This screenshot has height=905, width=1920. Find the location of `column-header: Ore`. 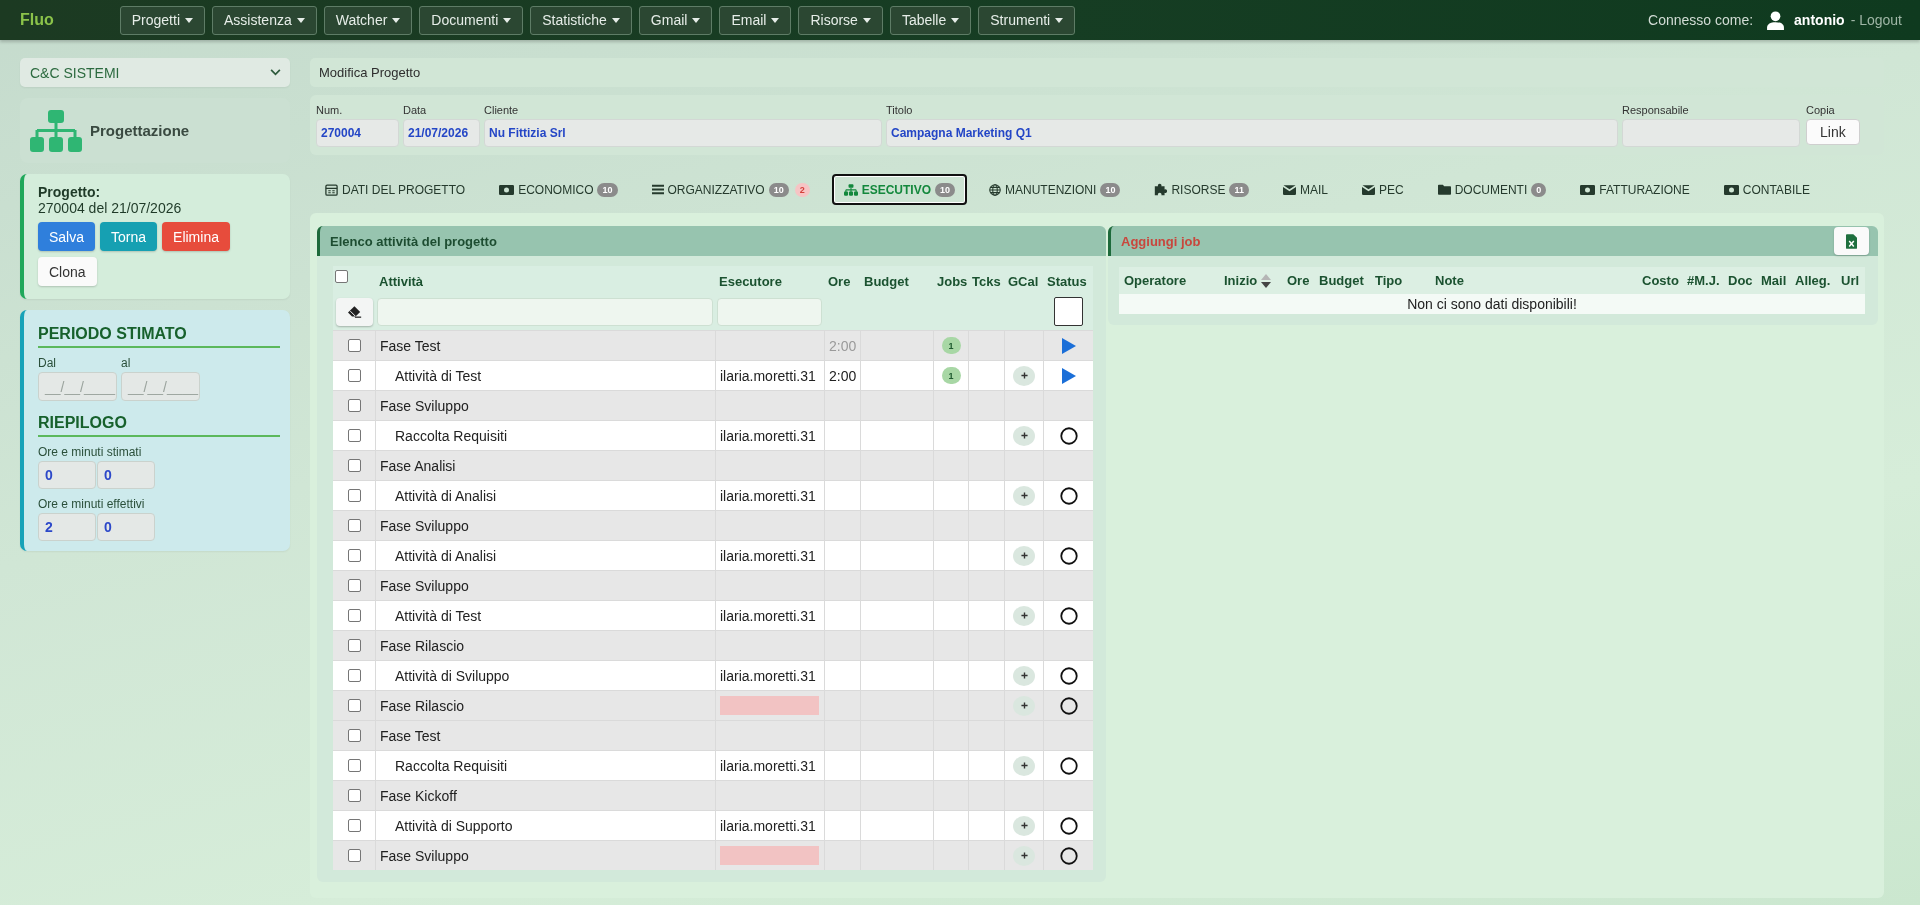

column-header: Ore is located at coordinates (1298, 280).